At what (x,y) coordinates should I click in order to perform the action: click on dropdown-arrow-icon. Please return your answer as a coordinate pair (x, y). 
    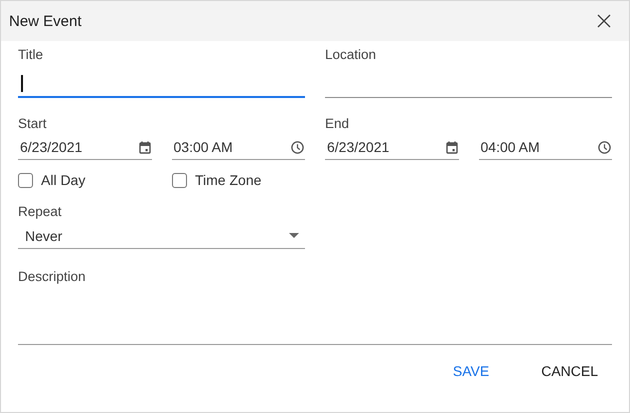
    Looking at the image, I should click on (294, 235).